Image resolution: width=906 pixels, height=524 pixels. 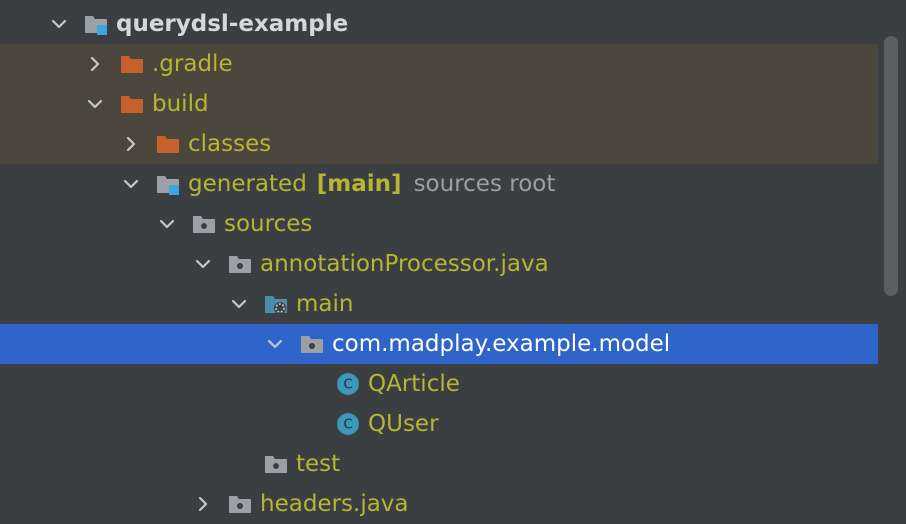 What do you see at coordinates (439, 464) in the screenshot?
I see `tree-node-test: test` at bounding box center [439, 464].